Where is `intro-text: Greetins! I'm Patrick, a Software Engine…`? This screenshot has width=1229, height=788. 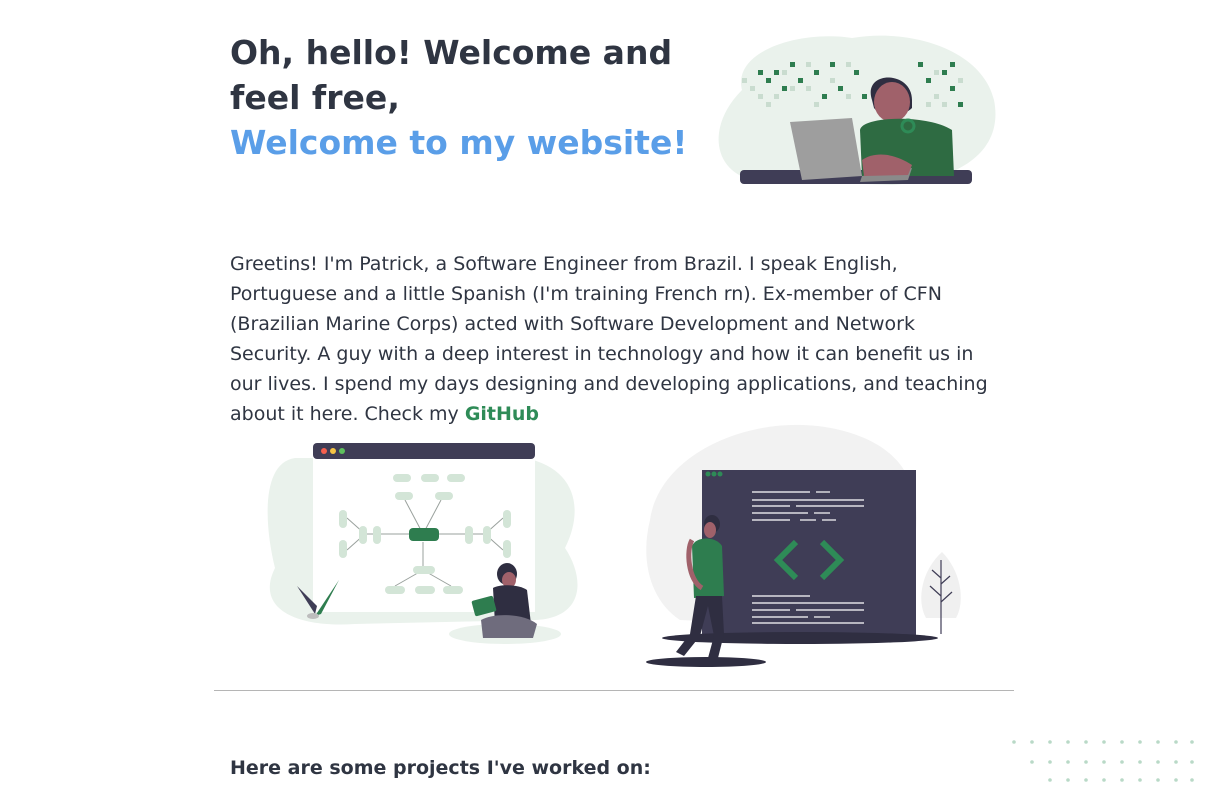
intro-text: Greetins! I'm Patrick, a Software Engine… is located at coordinates (609, 339).